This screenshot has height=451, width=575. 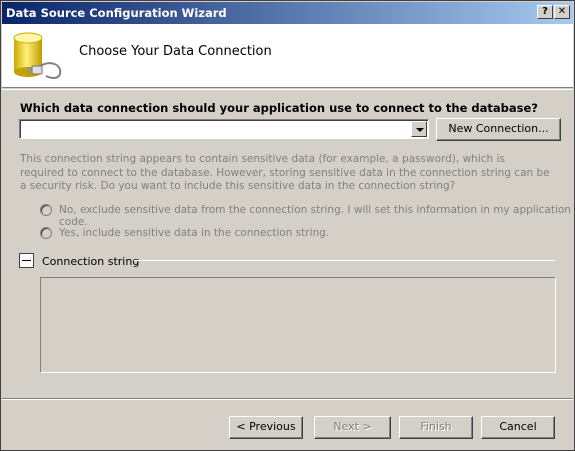 I want to click on next-button-label: Next >, so click(x=352, y=426).